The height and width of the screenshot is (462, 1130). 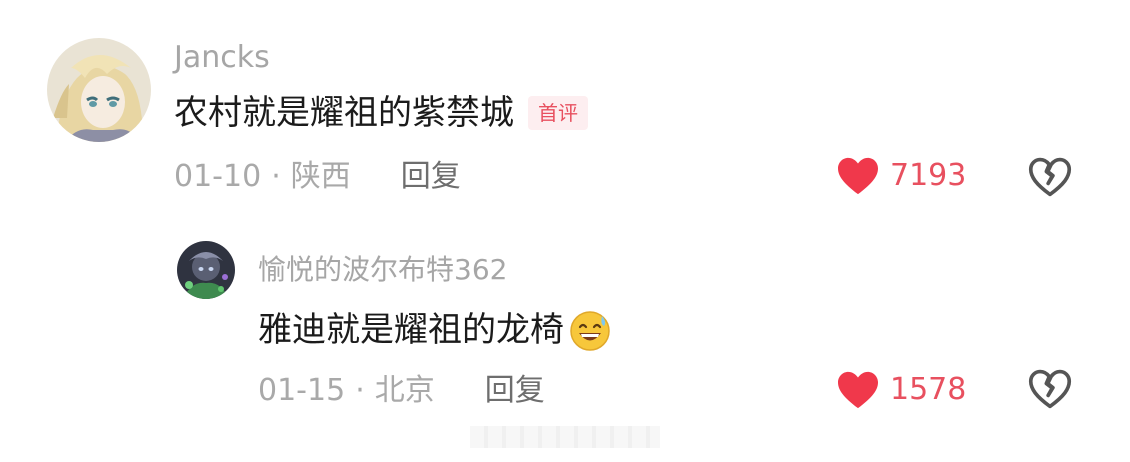 What do you see at coordinates (928, 389) in the screenshot?
I see `like-count: 1578` at bounding box center [928, 389].